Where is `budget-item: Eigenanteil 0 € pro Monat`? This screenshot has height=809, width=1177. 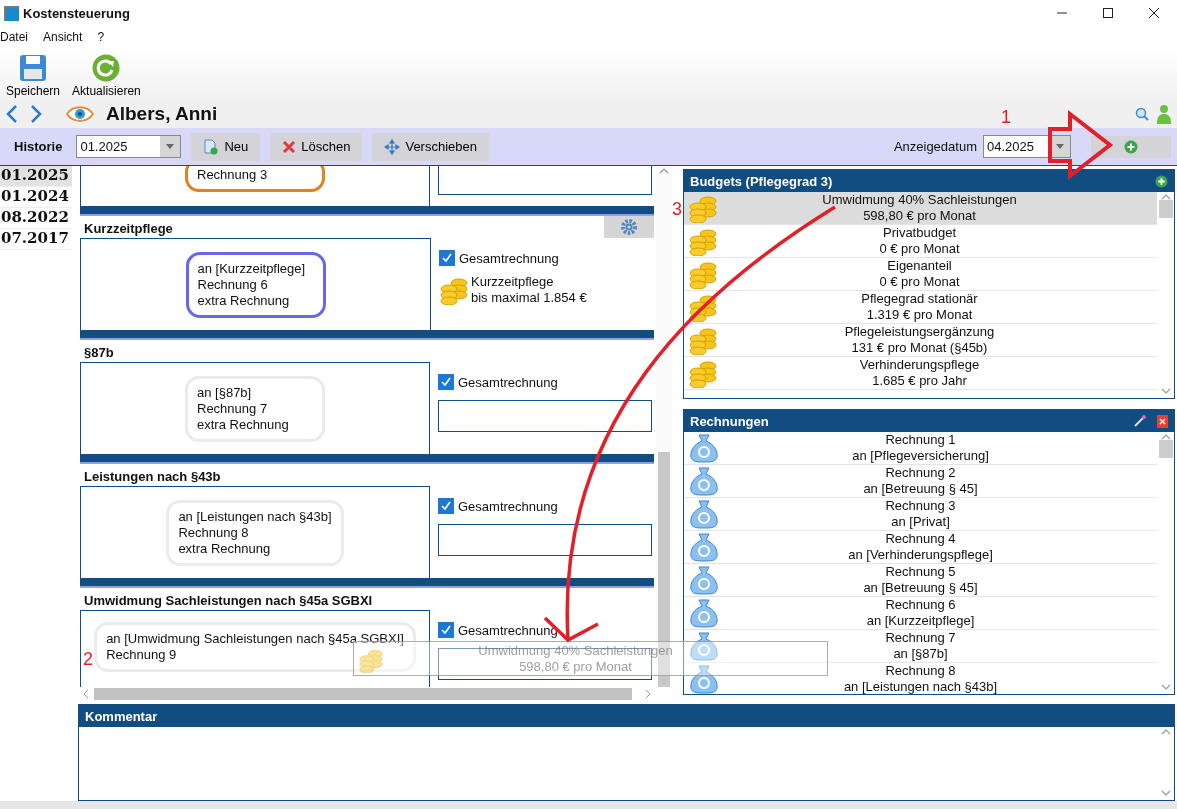 budget-item: Eigenanteil 0 € pro Monat is located at coordinates (920, 274).